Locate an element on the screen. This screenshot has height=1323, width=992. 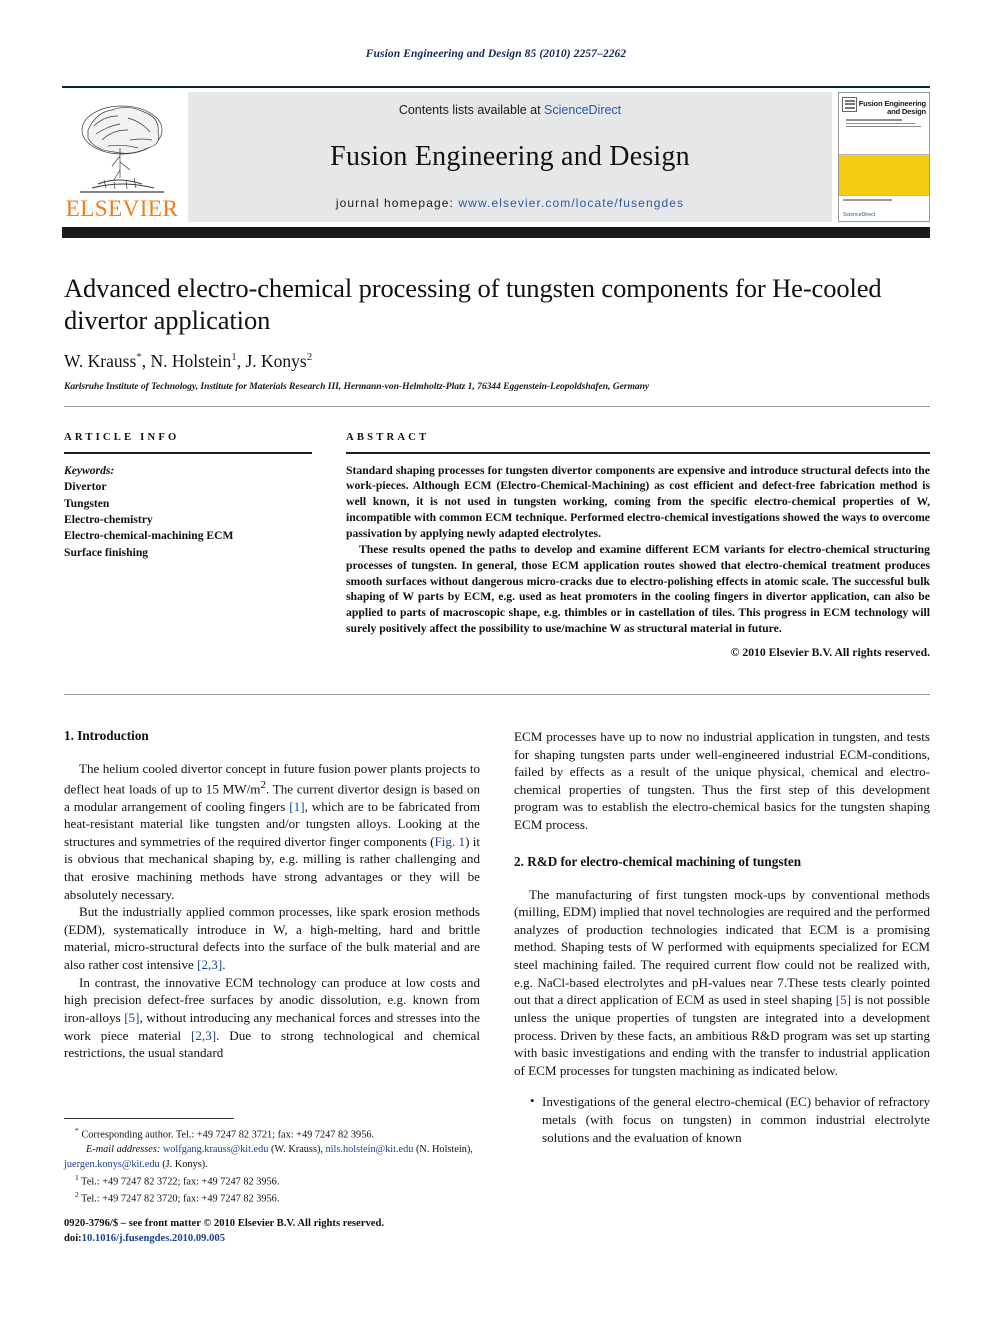
doi-link: 10.1016/j.fusengdes.2010.09.005 is located at coordinates (153, 1238).